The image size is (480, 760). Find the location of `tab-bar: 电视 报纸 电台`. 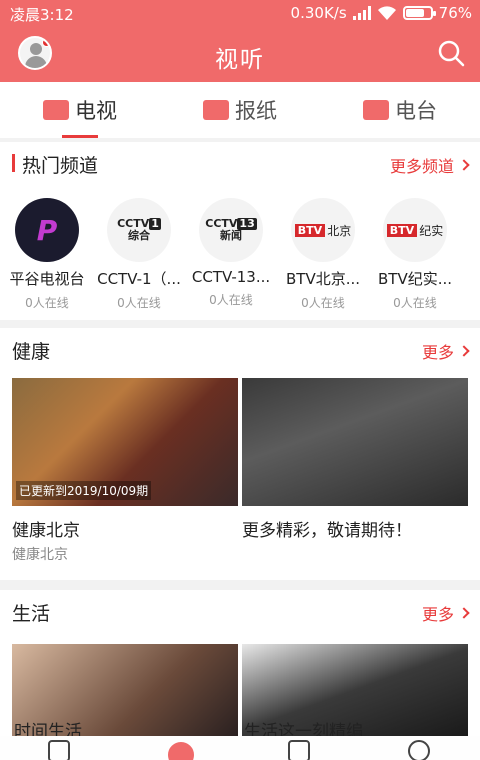

tab-bar: 电视 报纸 电台 is located at coordinates (240, 110).